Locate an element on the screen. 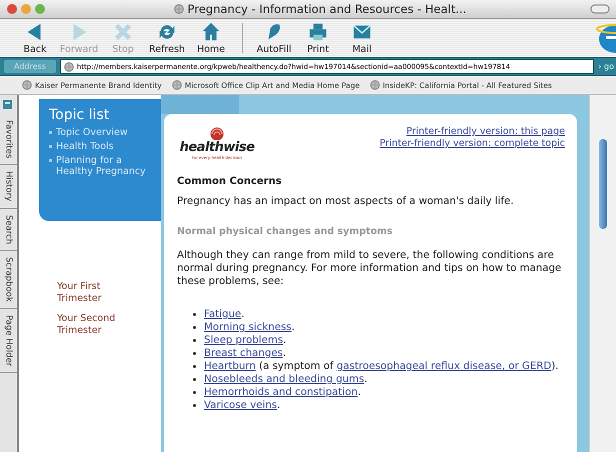 This screenshot has width=616, height=453. printer-icon is located at coordinates (318, 32).